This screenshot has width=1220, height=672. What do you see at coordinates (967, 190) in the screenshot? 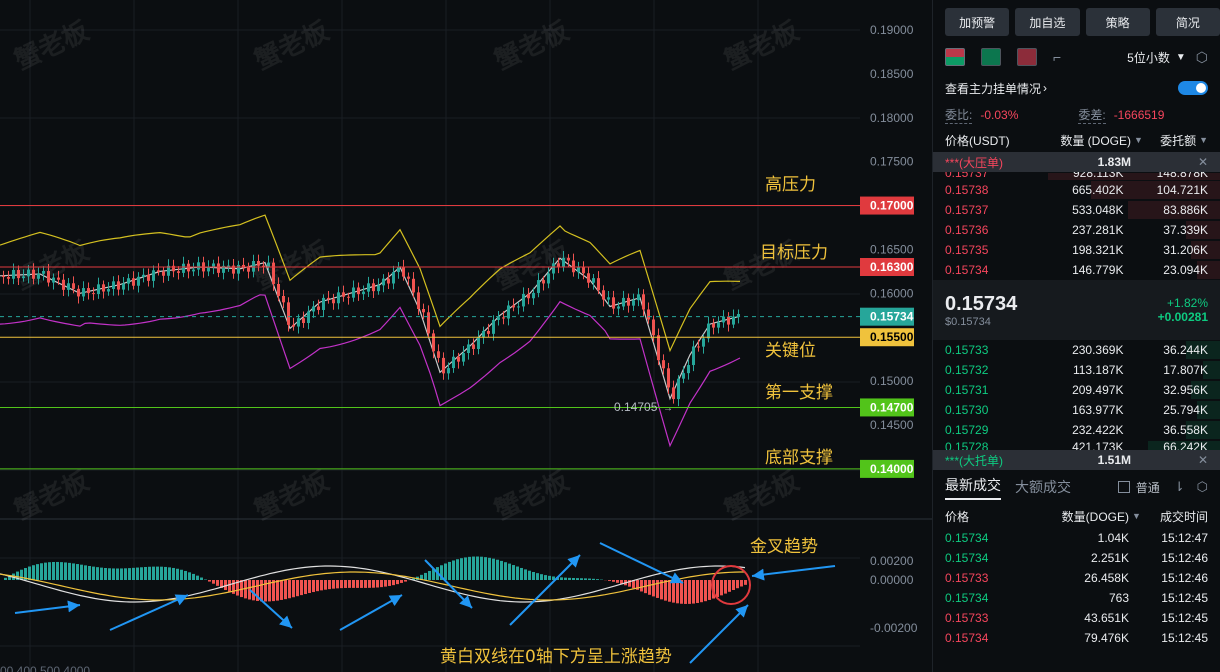
I see `order-price: 0.15738` at bounding box center [967, 190].